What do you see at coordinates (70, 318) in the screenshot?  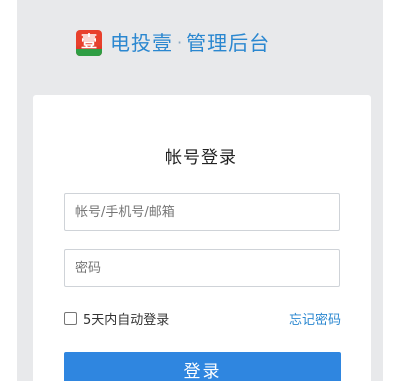 I see `remember-checkbox` at bounding box center [70, 318].